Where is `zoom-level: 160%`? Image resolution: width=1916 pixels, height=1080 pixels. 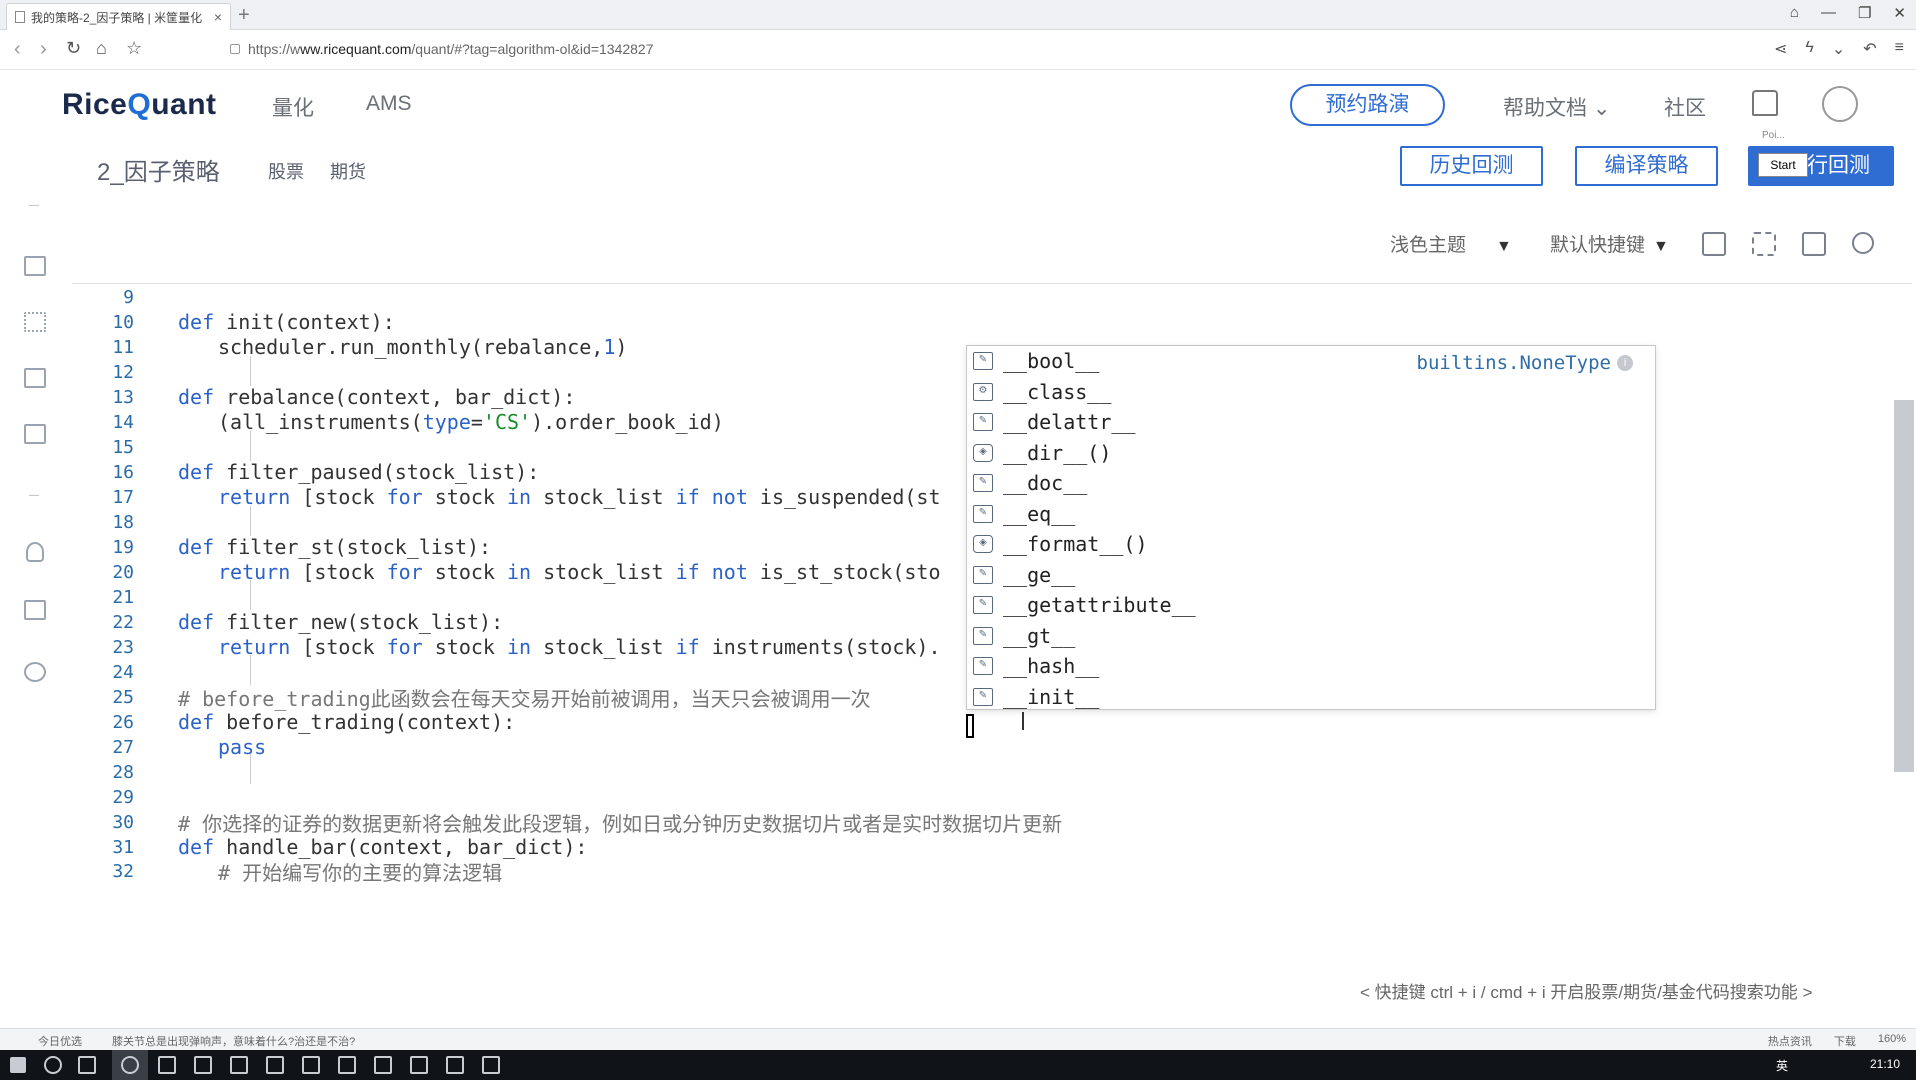
zoom-level: 160% is located at coordinates (1892, 1041).